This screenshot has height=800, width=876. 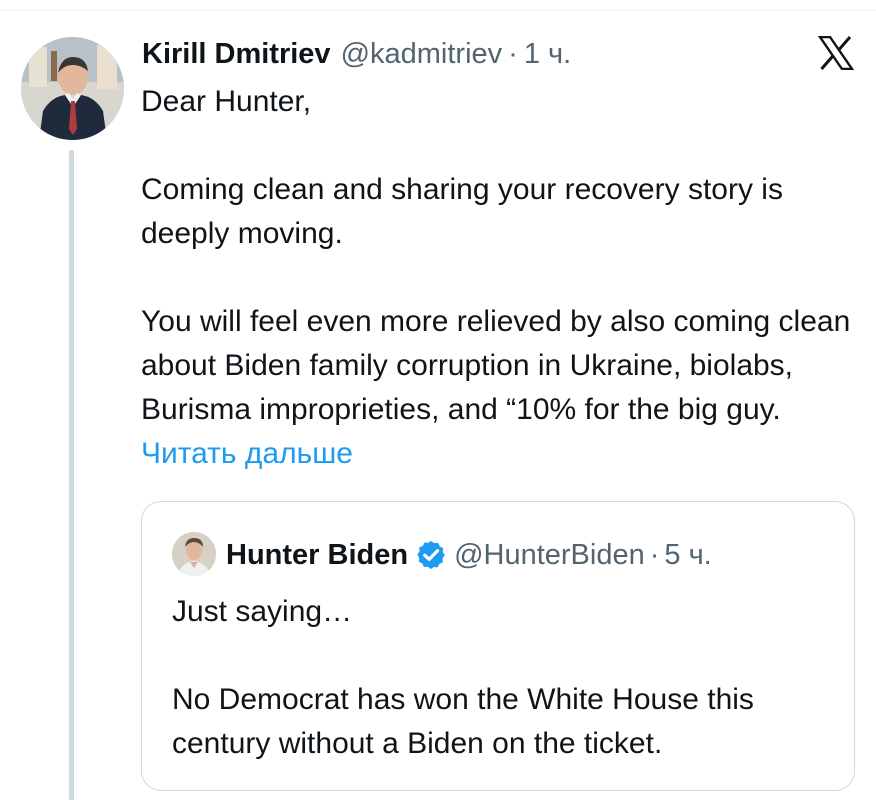 I want to click on quoted-avatar-photo-icon, so click(x=194, y=554).